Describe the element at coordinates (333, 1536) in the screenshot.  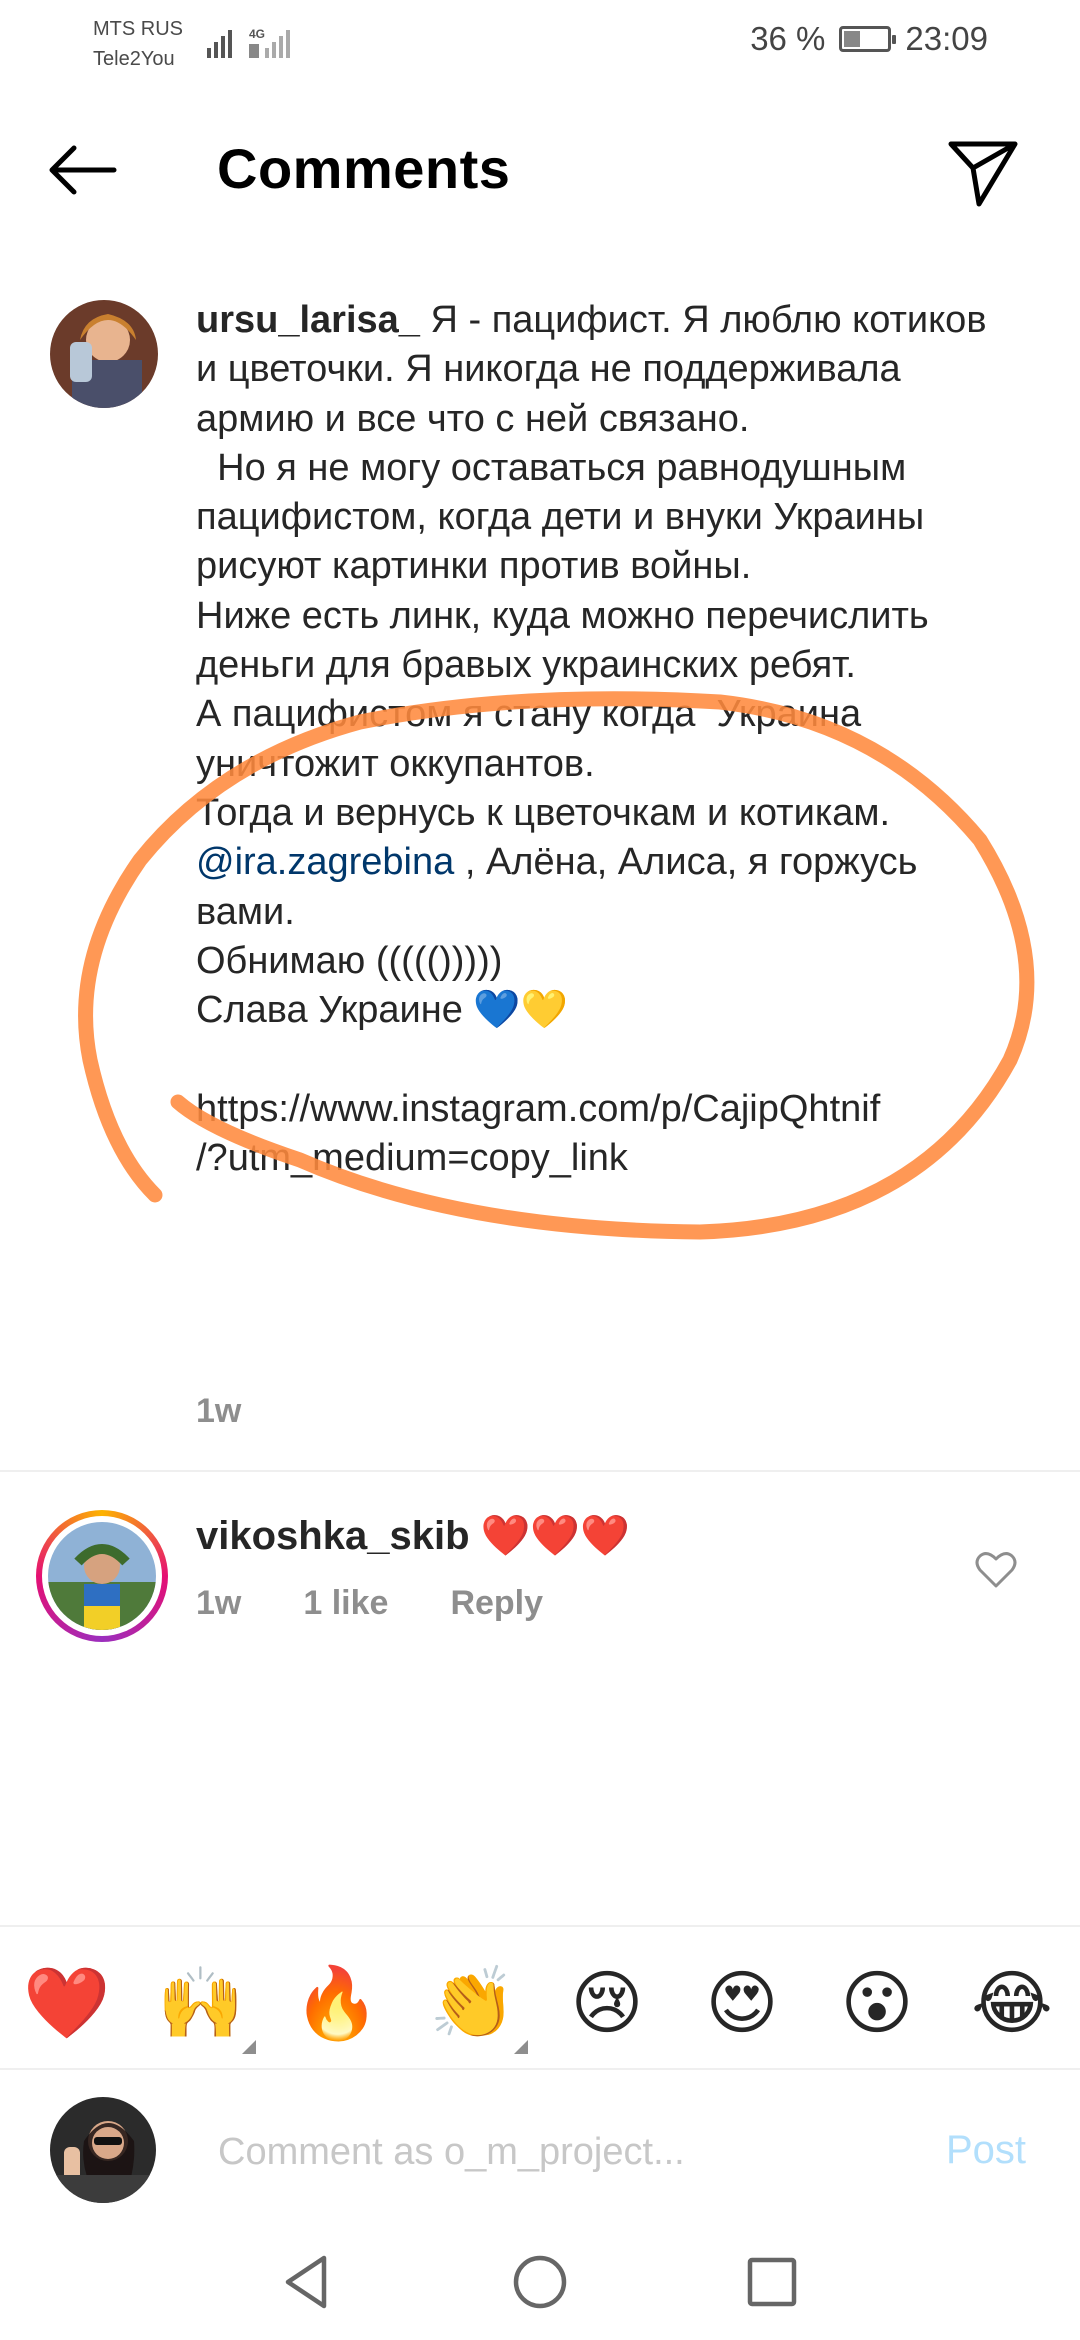
I see `reply-username: vikoshka_skib` at that location.